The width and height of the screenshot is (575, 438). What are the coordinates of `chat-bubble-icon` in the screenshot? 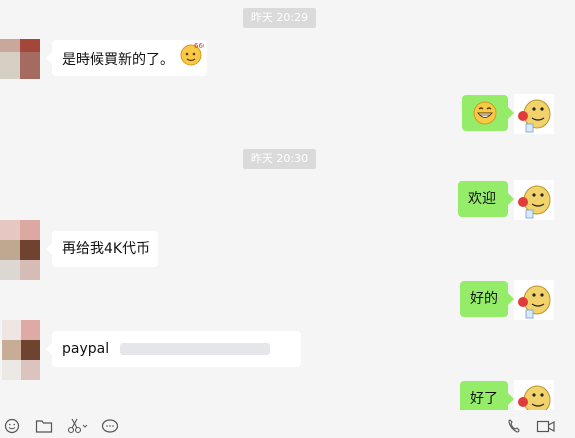 It's located at (110, 426).